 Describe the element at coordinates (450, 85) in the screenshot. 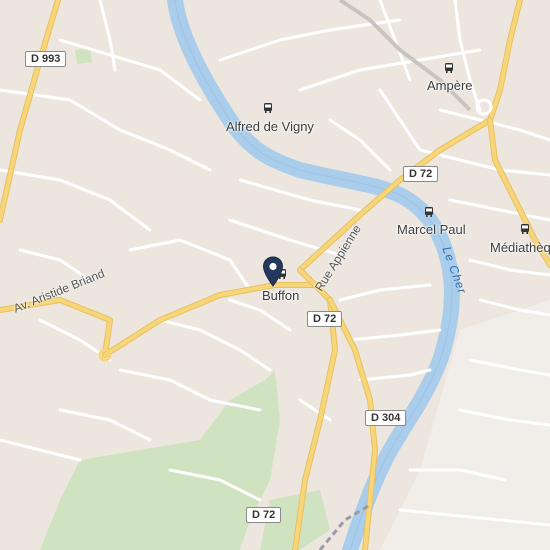

I see `place-label-ampere: Ampère` at that location.